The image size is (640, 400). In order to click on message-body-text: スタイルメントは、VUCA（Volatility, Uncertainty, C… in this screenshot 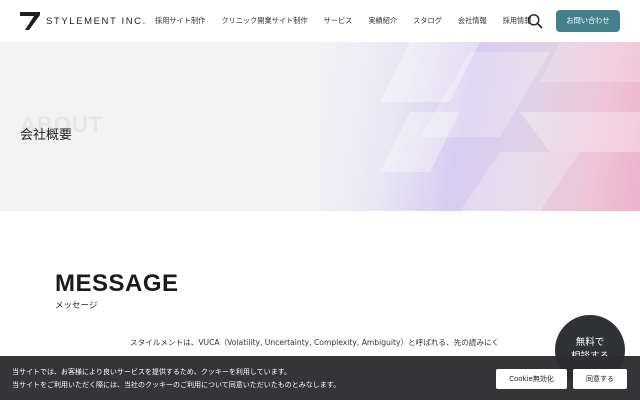, I will do `click(325, 343)`.